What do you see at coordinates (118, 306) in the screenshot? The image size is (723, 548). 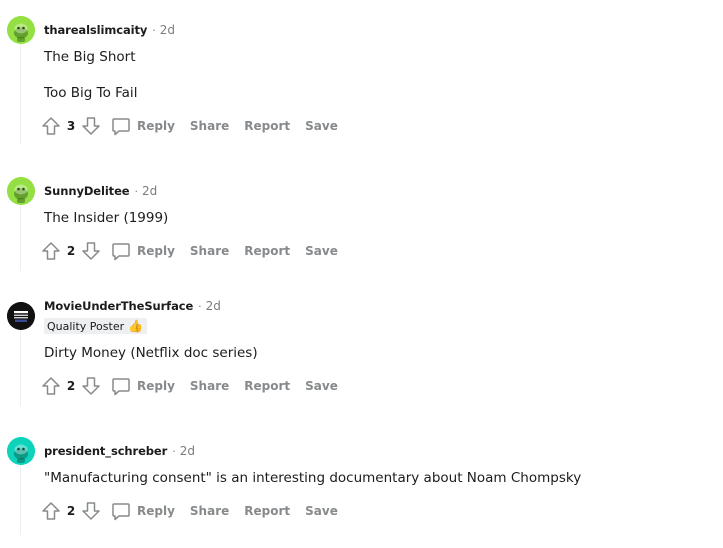 I see `username: MovieUnderTheSurface` at bounding box center [118, 306].